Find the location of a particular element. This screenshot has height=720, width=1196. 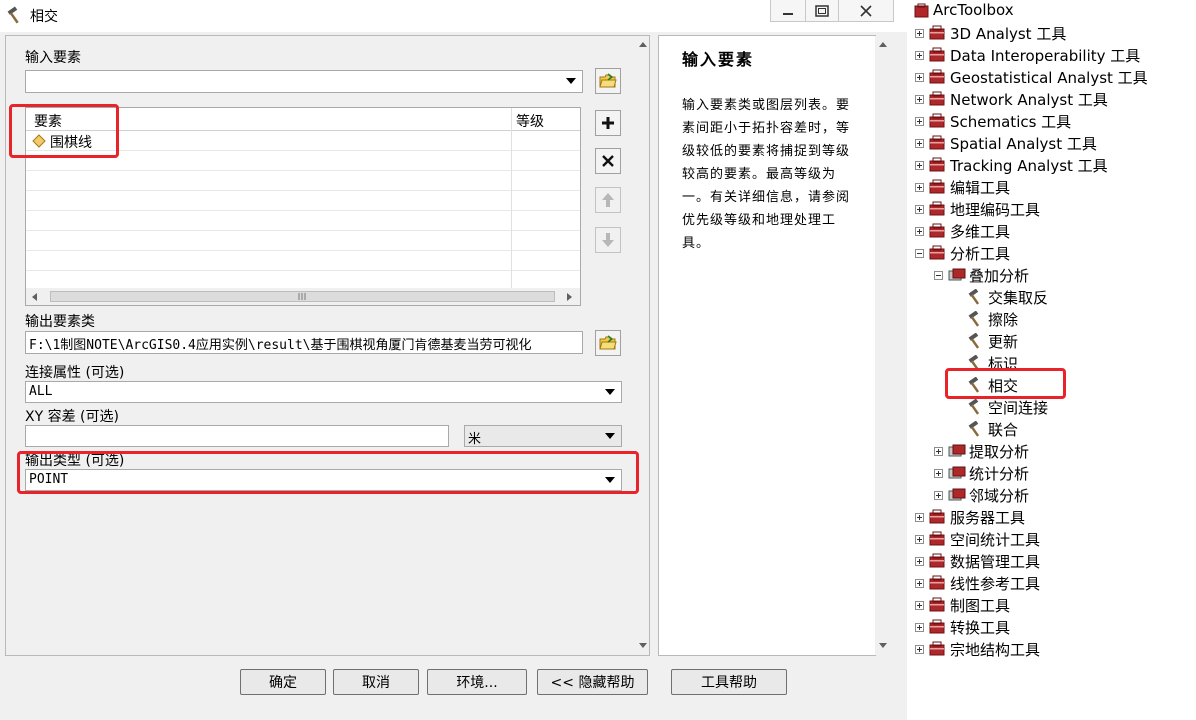

ok-button: 确定 is located at coordinates (283, 682).